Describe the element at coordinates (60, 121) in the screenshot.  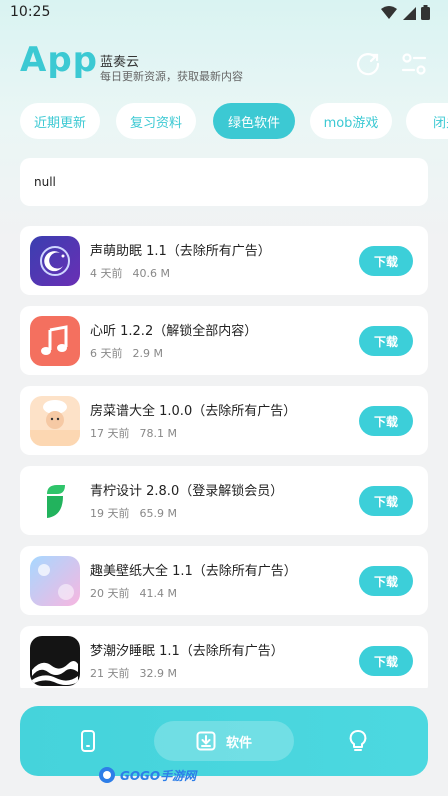
I see `tab-recent: 近期更新` at that location.